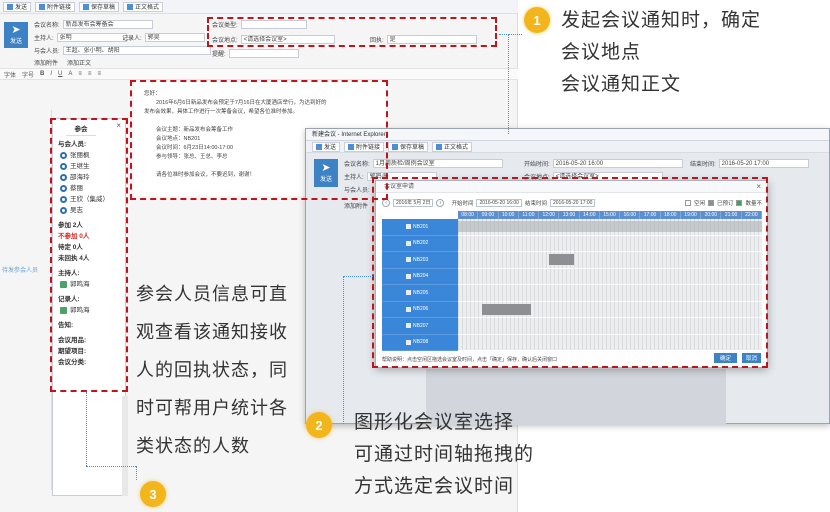 The width and height of the screenshot is (830, 512). What do you see at coordinates (99, 74) in the screenshot?
I see `align-right-button: ≡` at bounding box center [99, 74].